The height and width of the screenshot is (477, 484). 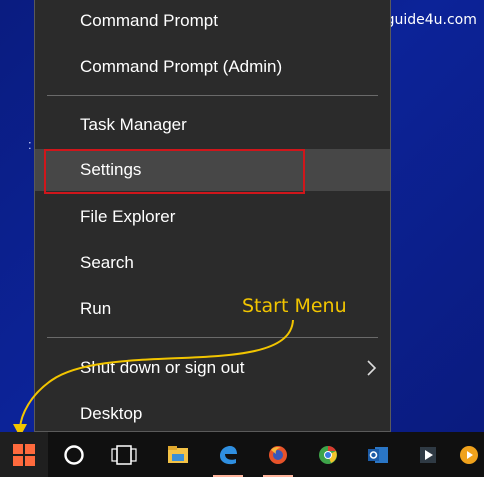 I want to click on media-player-icon, so click(x=469, y=454).